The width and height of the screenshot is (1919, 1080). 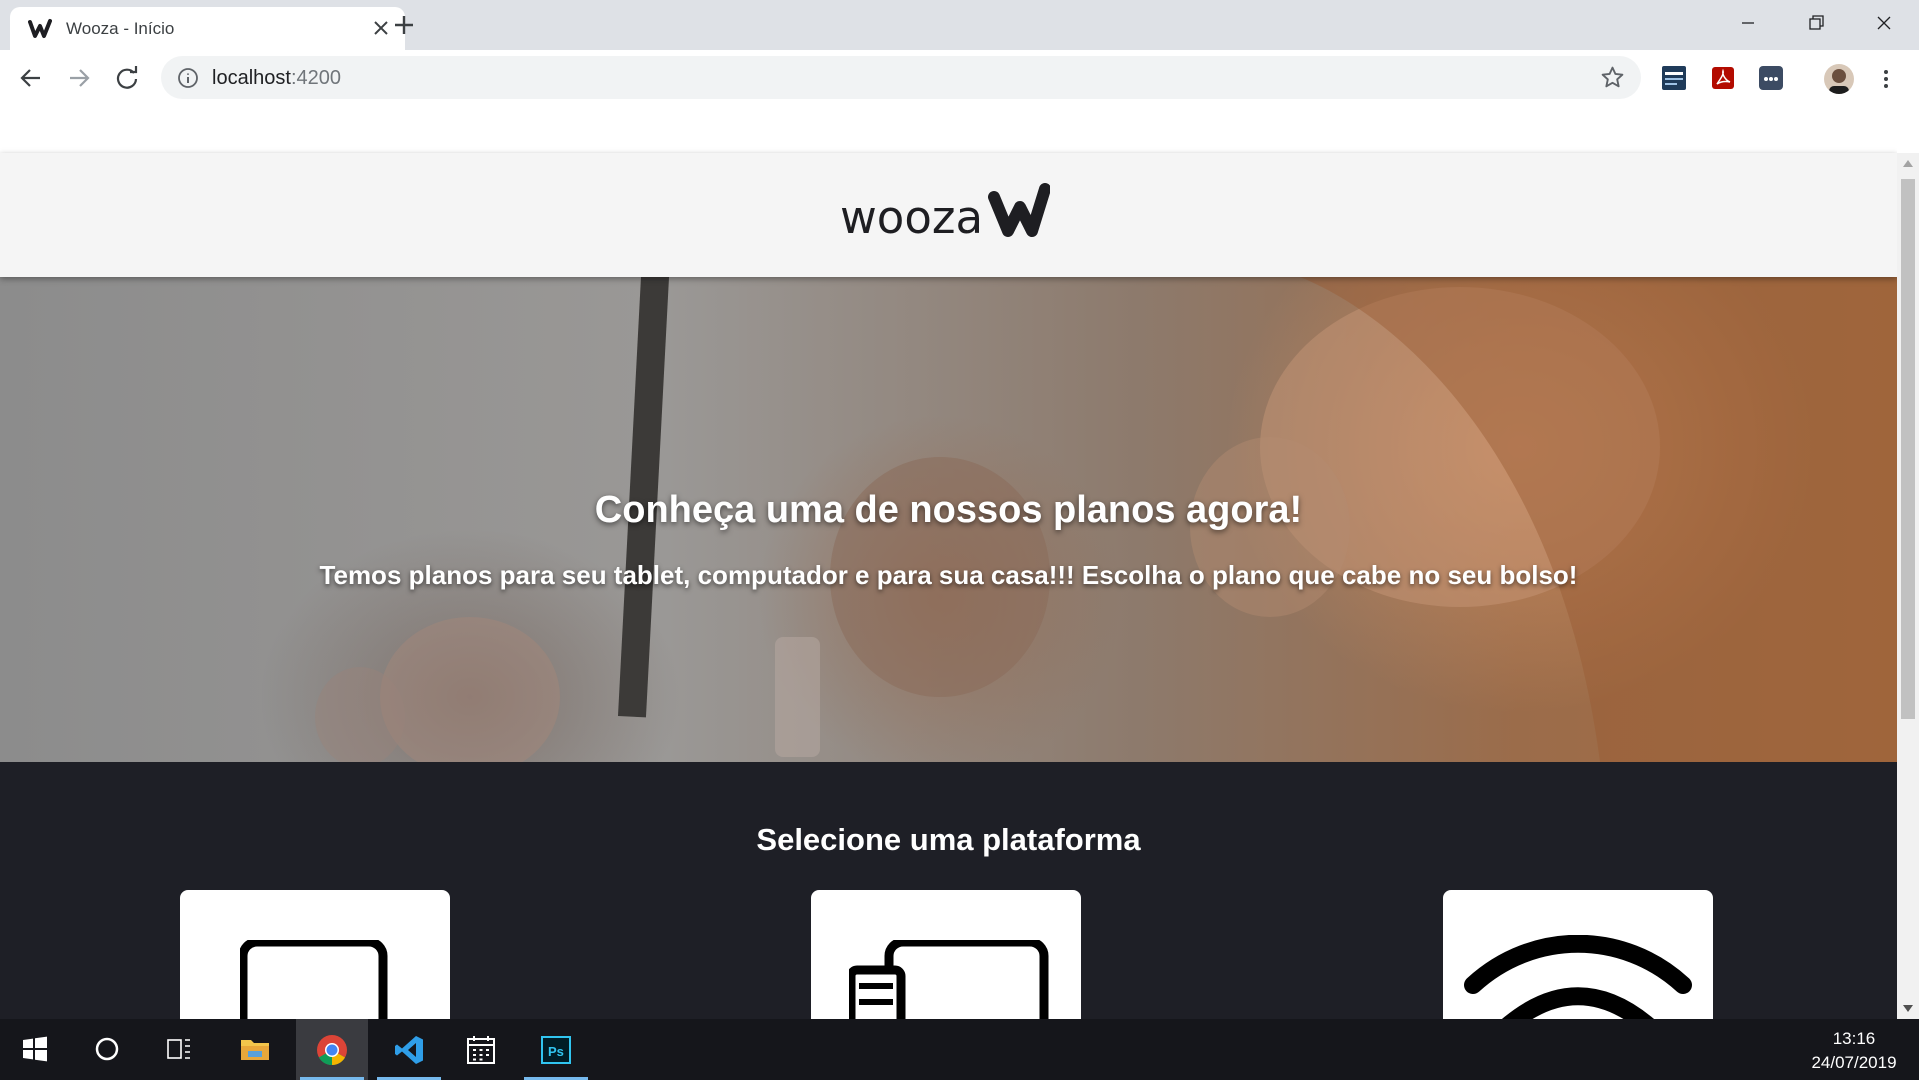 I want to click on taskbar-calendar, so click(x=481, y=1049).